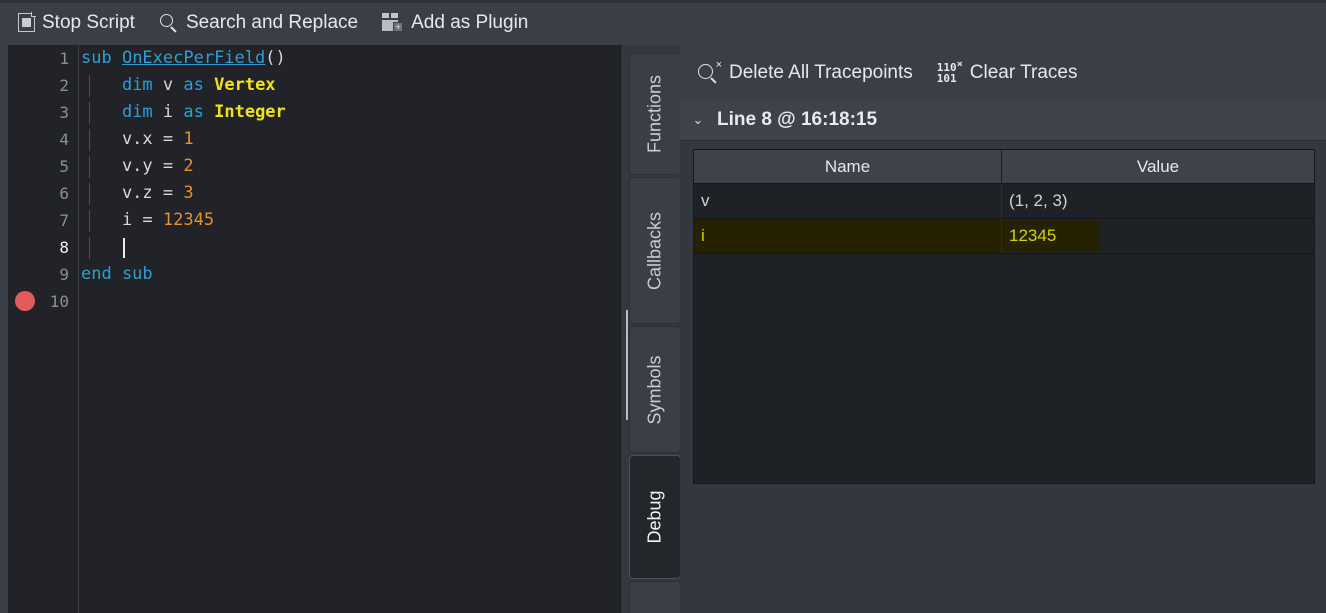 This screenshot has width=1326, height=613. What do you see at coordinates (663, 1) in the screenshot?
I see `toolbar-top-edge` at bounding box center [663, 1].